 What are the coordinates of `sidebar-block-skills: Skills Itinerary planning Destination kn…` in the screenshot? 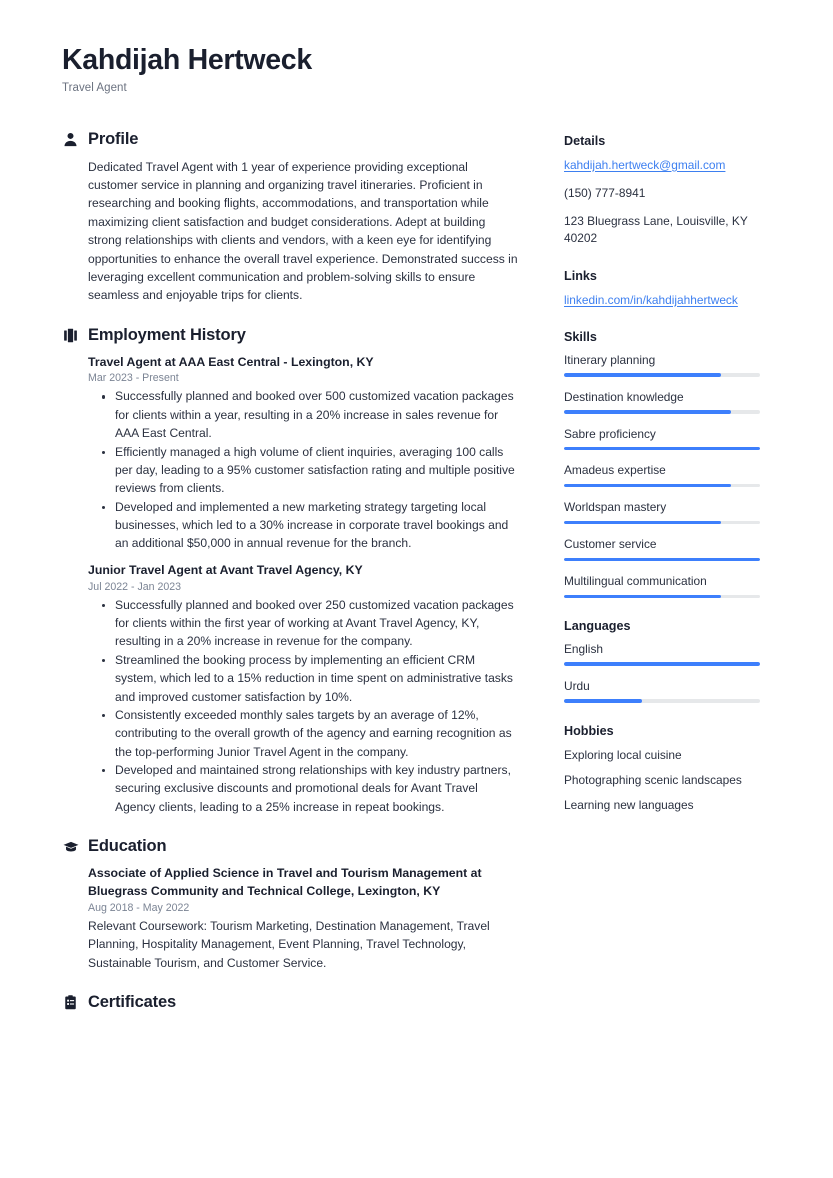 It's located at (673, 464).